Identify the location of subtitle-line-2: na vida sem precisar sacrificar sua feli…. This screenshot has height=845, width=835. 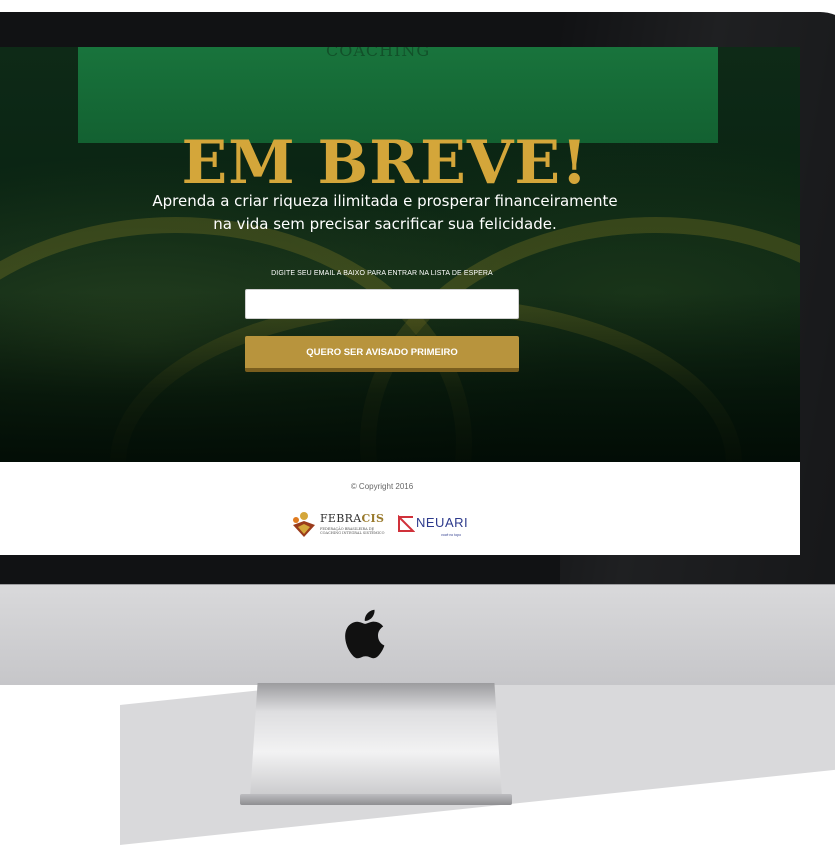
(385, 224).